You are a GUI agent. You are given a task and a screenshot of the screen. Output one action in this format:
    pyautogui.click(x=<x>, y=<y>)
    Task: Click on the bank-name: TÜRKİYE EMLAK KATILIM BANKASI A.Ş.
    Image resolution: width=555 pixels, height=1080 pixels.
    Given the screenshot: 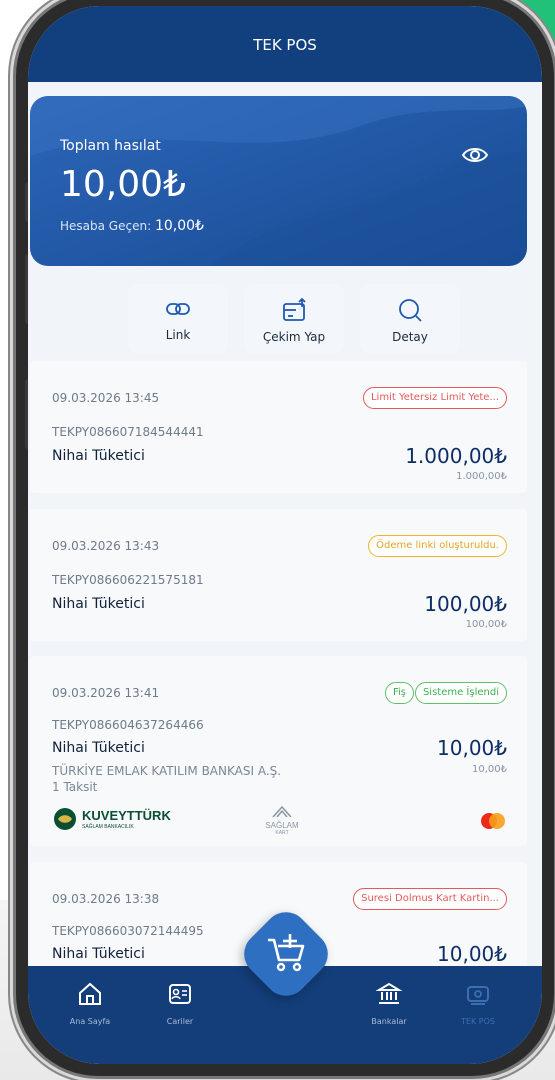 What is the action you would take?
    pyautogui.click(x=167, y=771)
    